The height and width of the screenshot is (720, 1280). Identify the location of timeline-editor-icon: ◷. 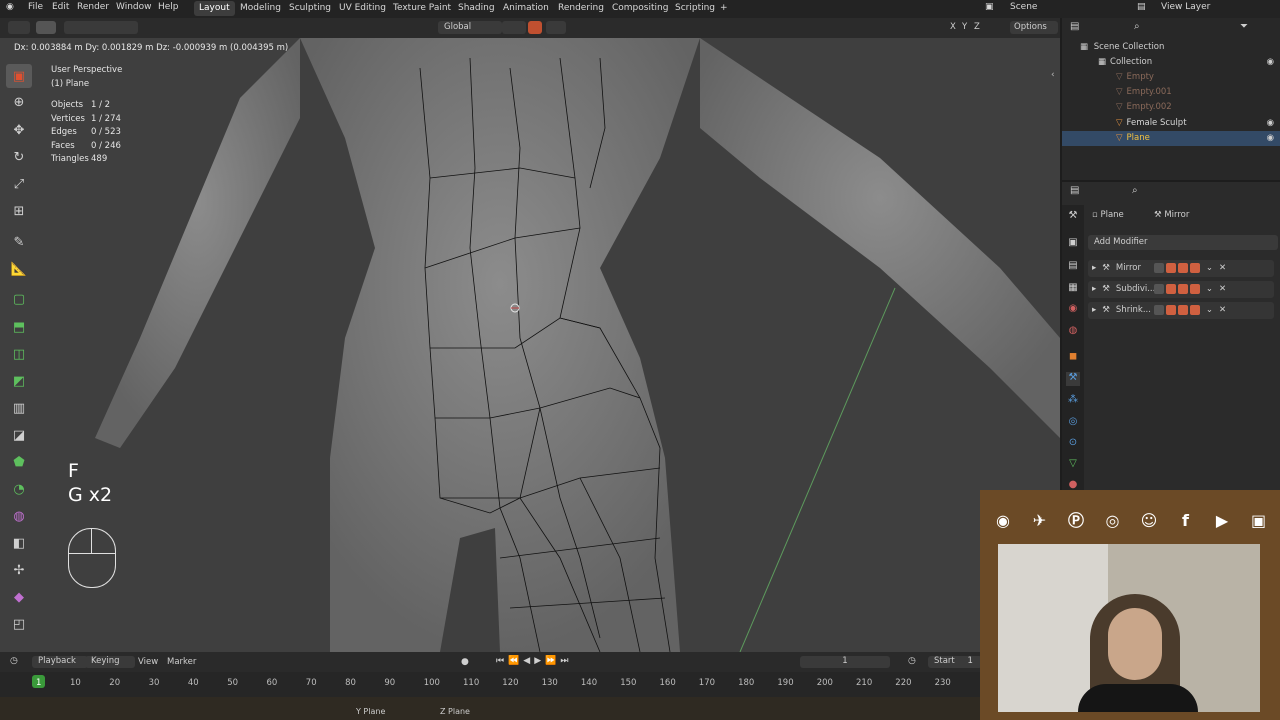
(14, 661).